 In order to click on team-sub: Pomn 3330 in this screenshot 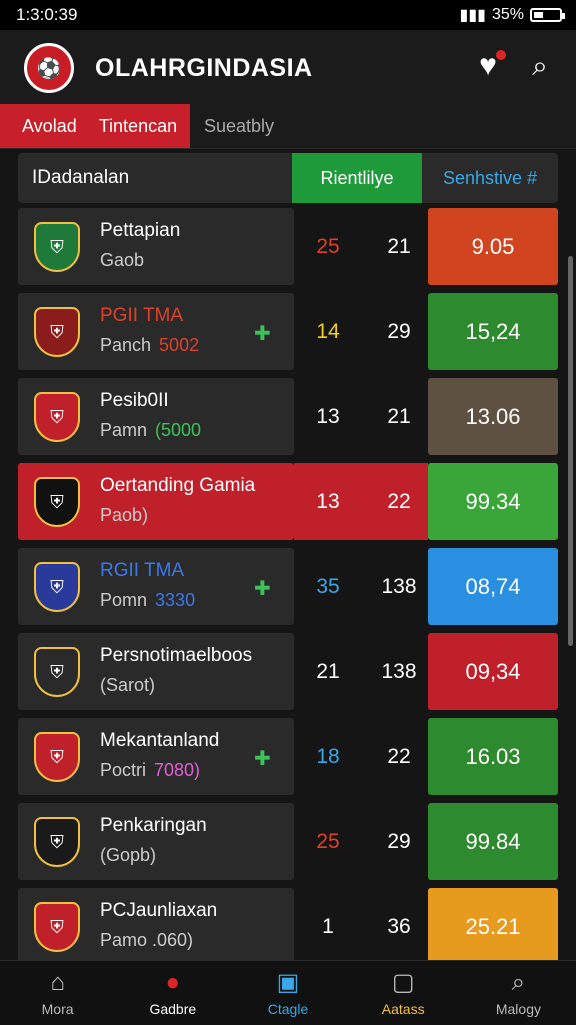, I will do `click(147, 600)`.